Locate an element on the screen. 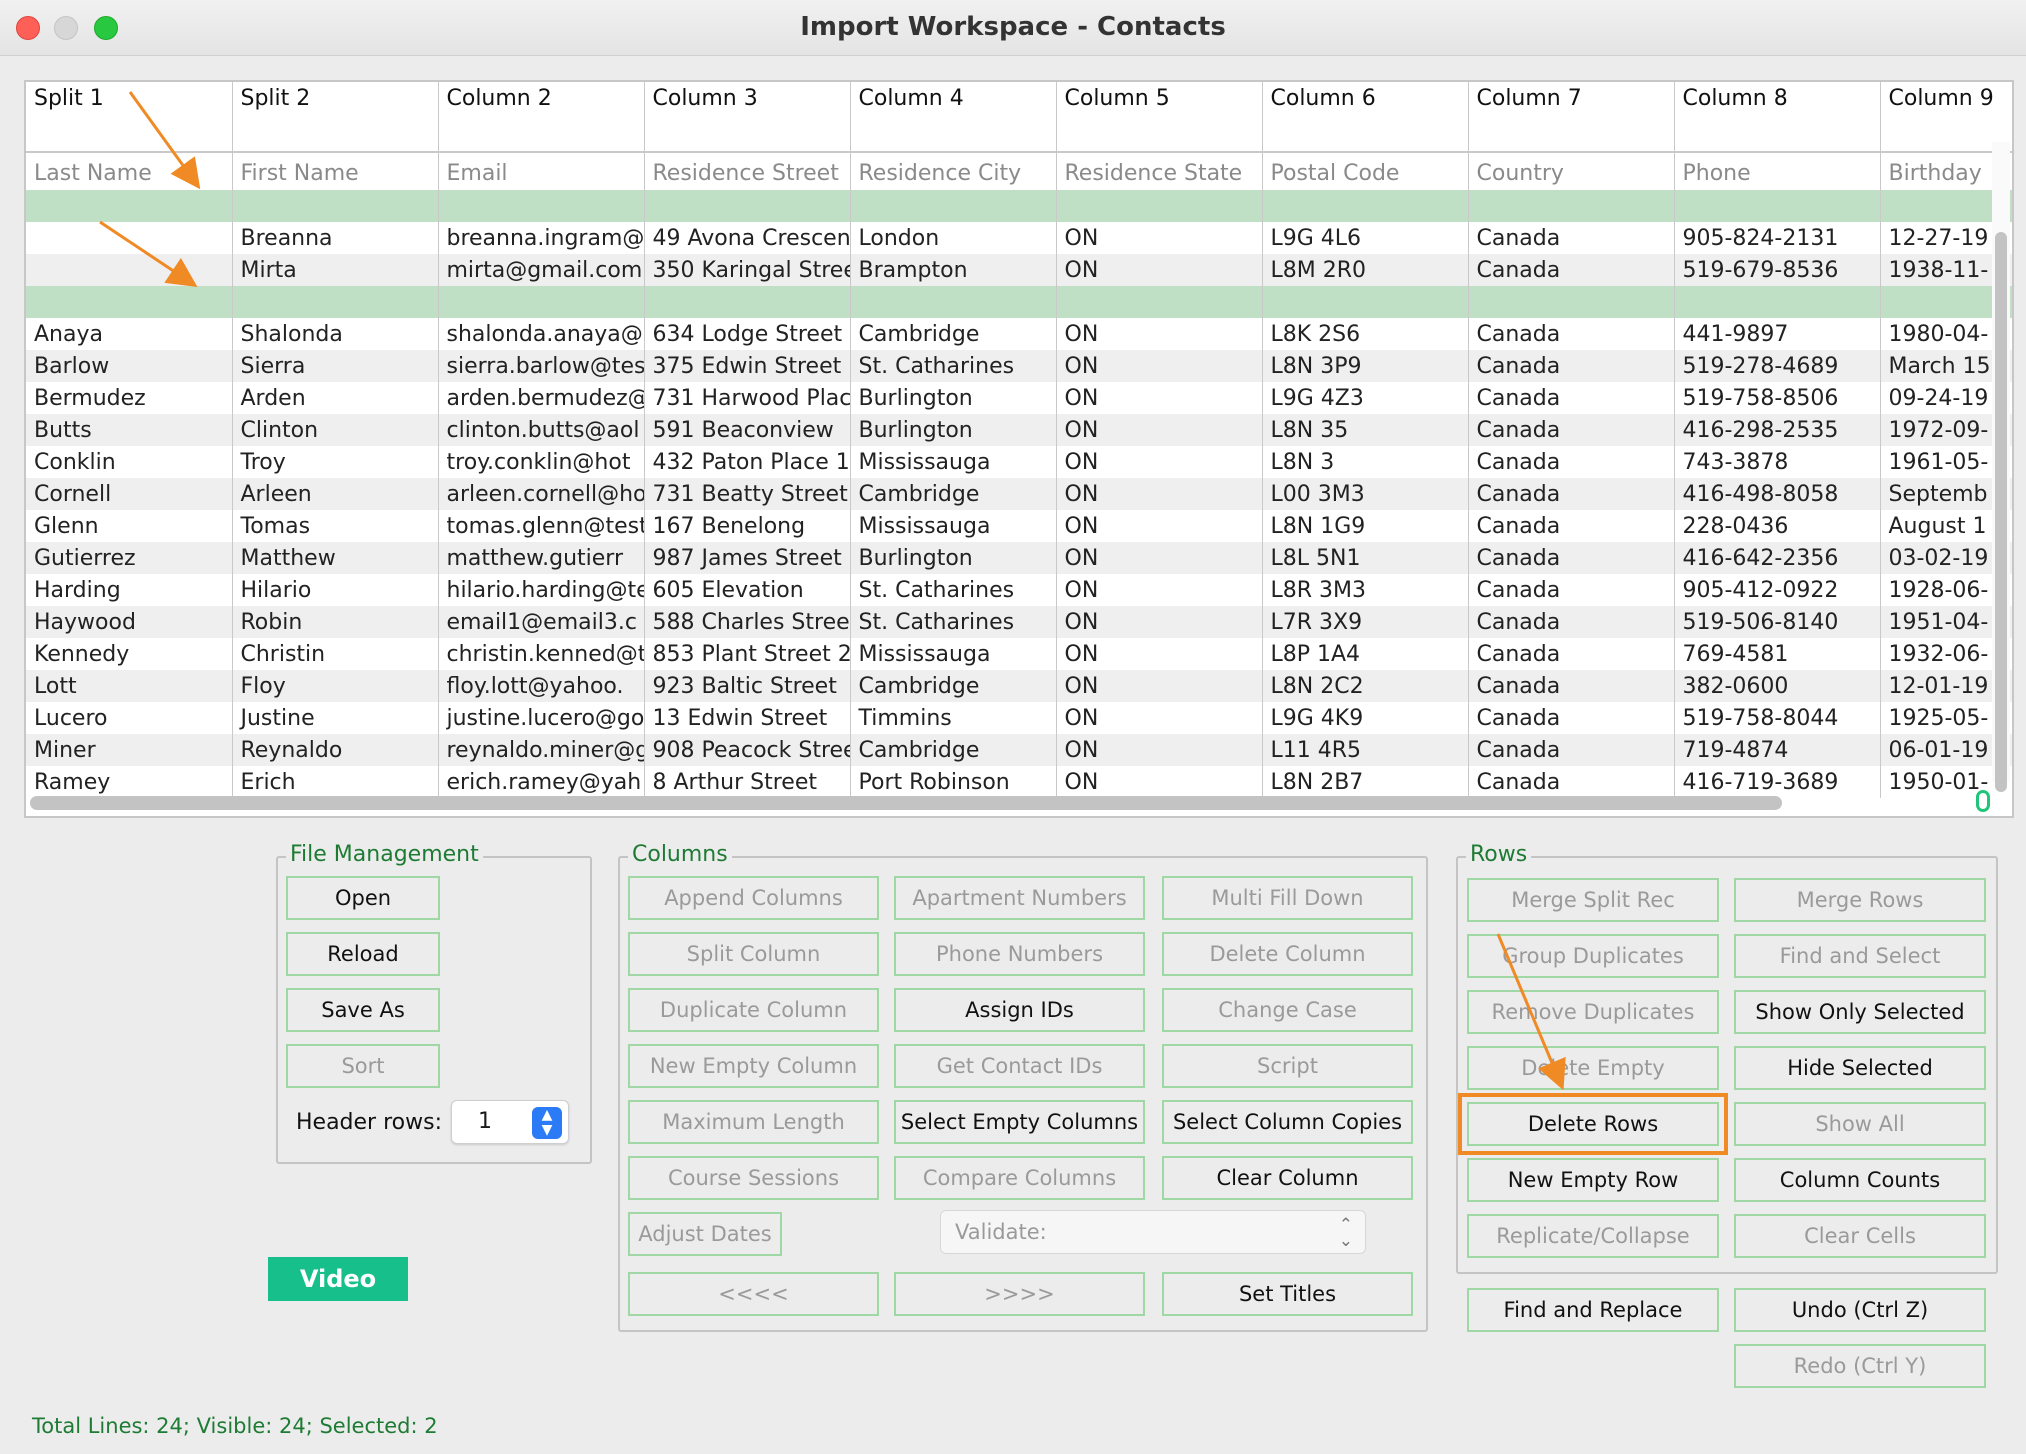  table-cell: L9G 4Z3 is located at coordinates (1365, 398).